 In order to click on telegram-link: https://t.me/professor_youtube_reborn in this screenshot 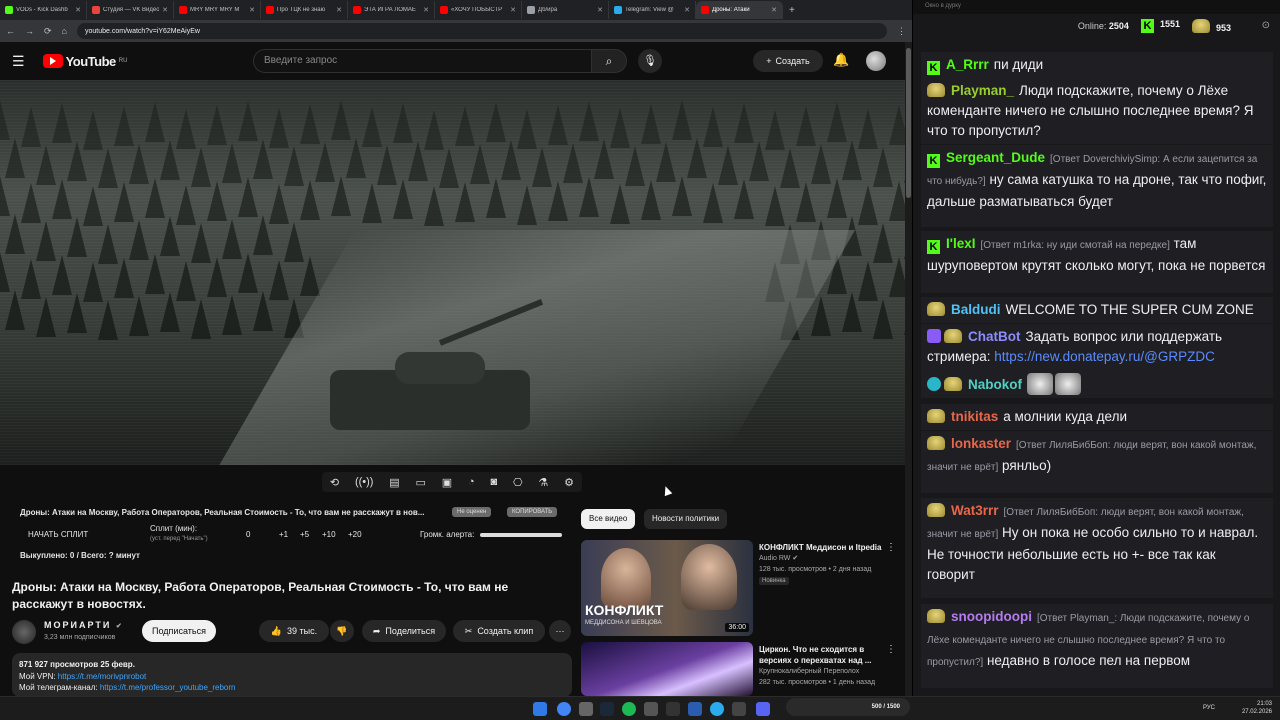, I will do `click(168, 687)`.